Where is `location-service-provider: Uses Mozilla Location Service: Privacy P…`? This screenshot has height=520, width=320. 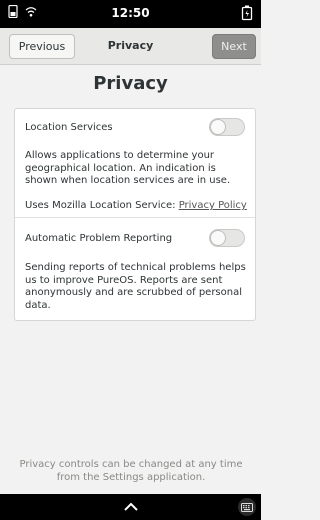
location-service-provider: Uses Mozilla Location Service: Privacy P… is located at coordinates (138, 206).